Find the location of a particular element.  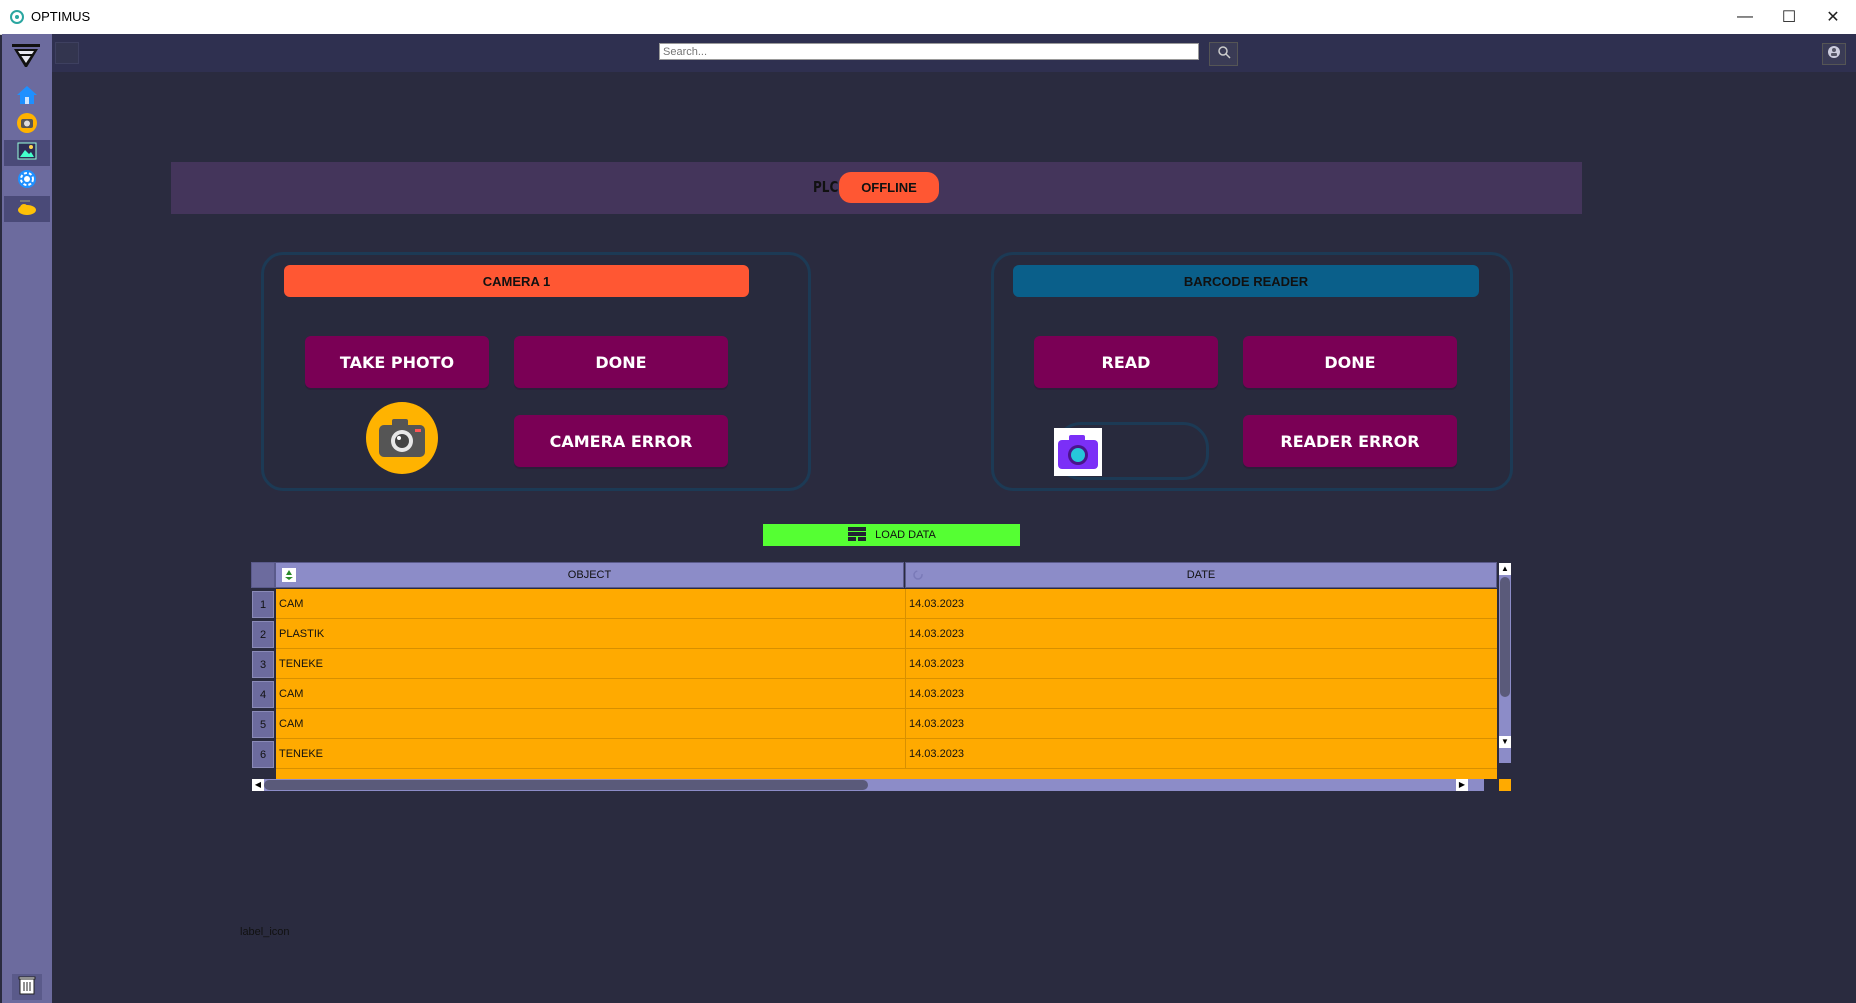

sidebar-item-home is located at coordinates (27, 97).